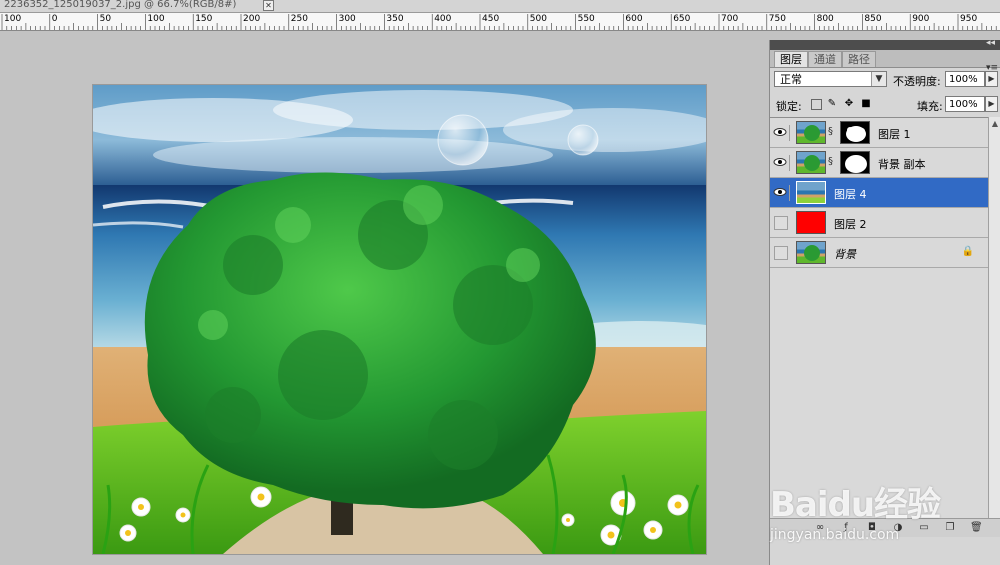  I want to click on ruler-tick-label: 300, so click(347, 19).